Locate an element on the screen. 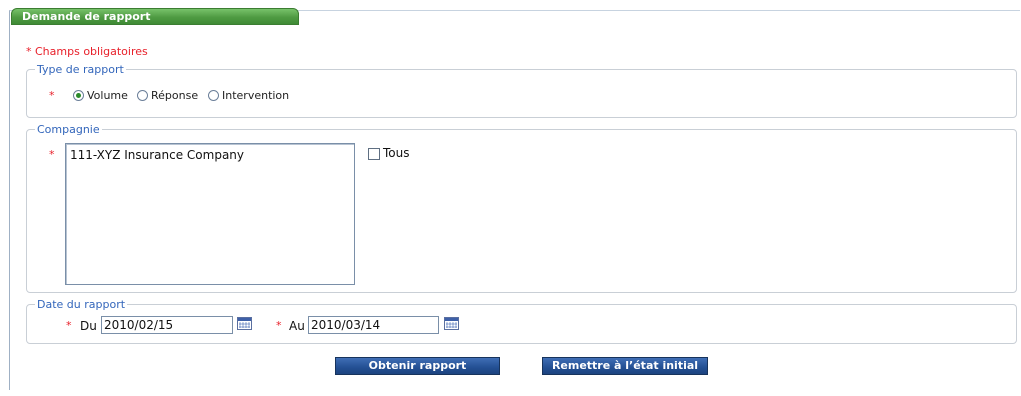  company-legend: Compagnie is located at coordinates (68, 129).